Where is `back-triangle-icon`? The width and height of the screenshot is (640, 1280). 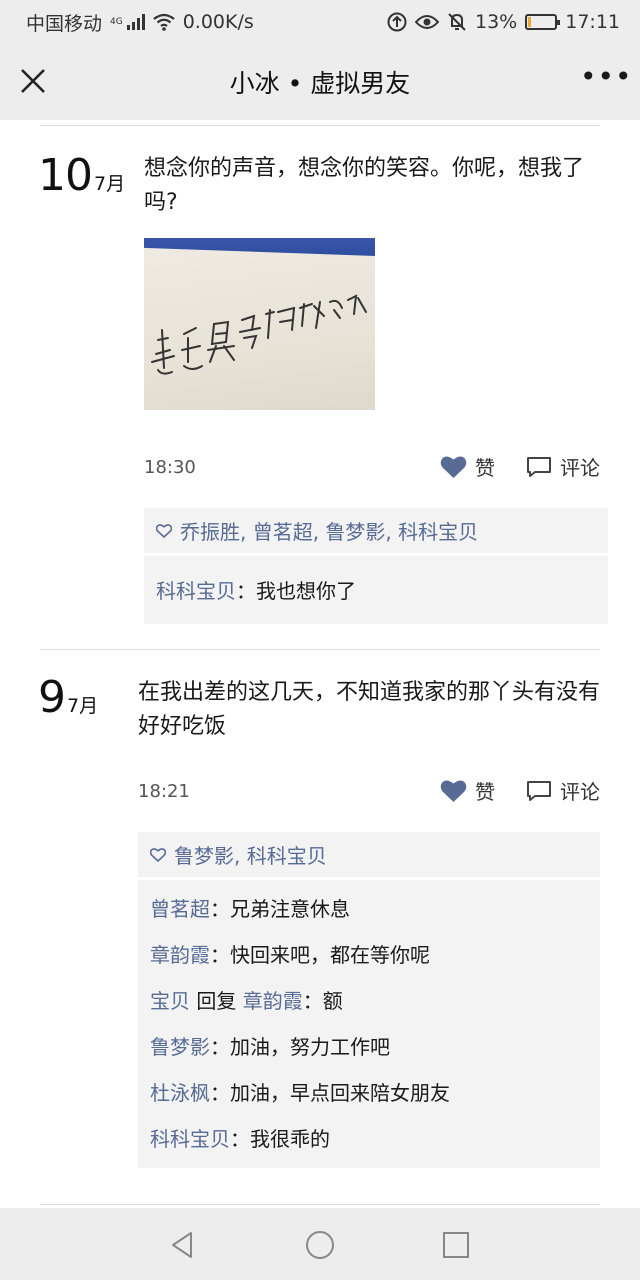 back-triangle-icon is located at coordinates (183, 1245).